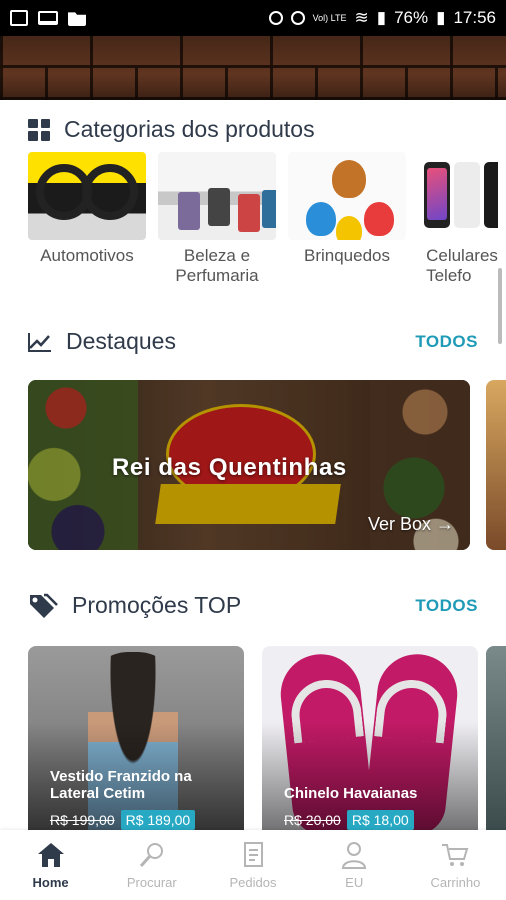 Image resolution: width=506 pixels, height=900 pixels. I want to click on promos-header: Promoções TOP TODOS, so click(253, 605).